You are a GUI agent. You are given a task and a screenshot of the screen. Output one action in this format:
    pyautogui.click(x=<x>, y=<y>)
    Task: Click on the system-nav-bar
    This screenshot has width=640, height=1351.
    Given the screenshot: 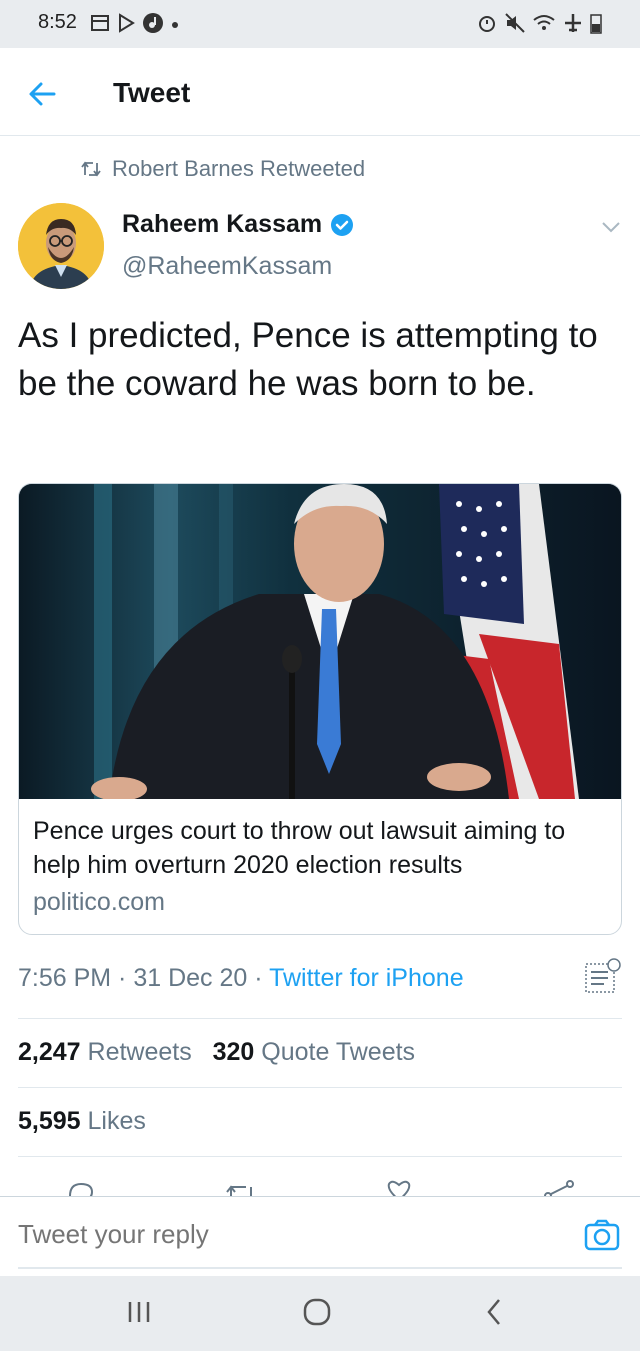 What is the action you would take?
    pyautogui.click(x=320, y=1313)
    